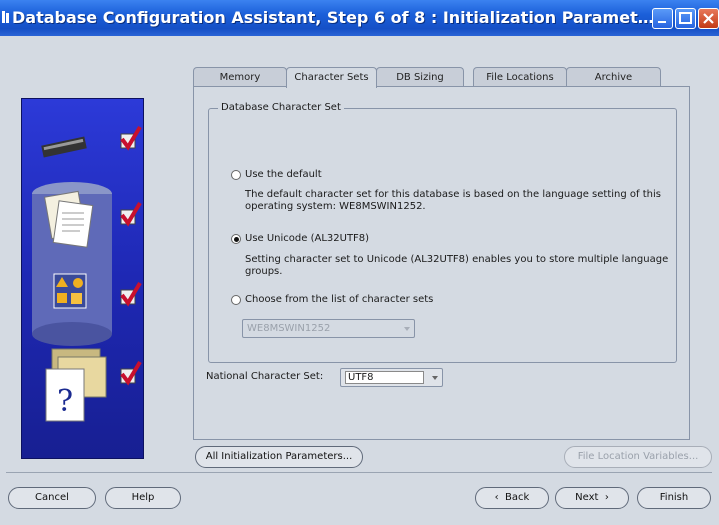 This screenshot has width=719, height=525. Describe the element at coordinates (613, 77) in the screenshot. I see `tab-archive: Archive` at that location.